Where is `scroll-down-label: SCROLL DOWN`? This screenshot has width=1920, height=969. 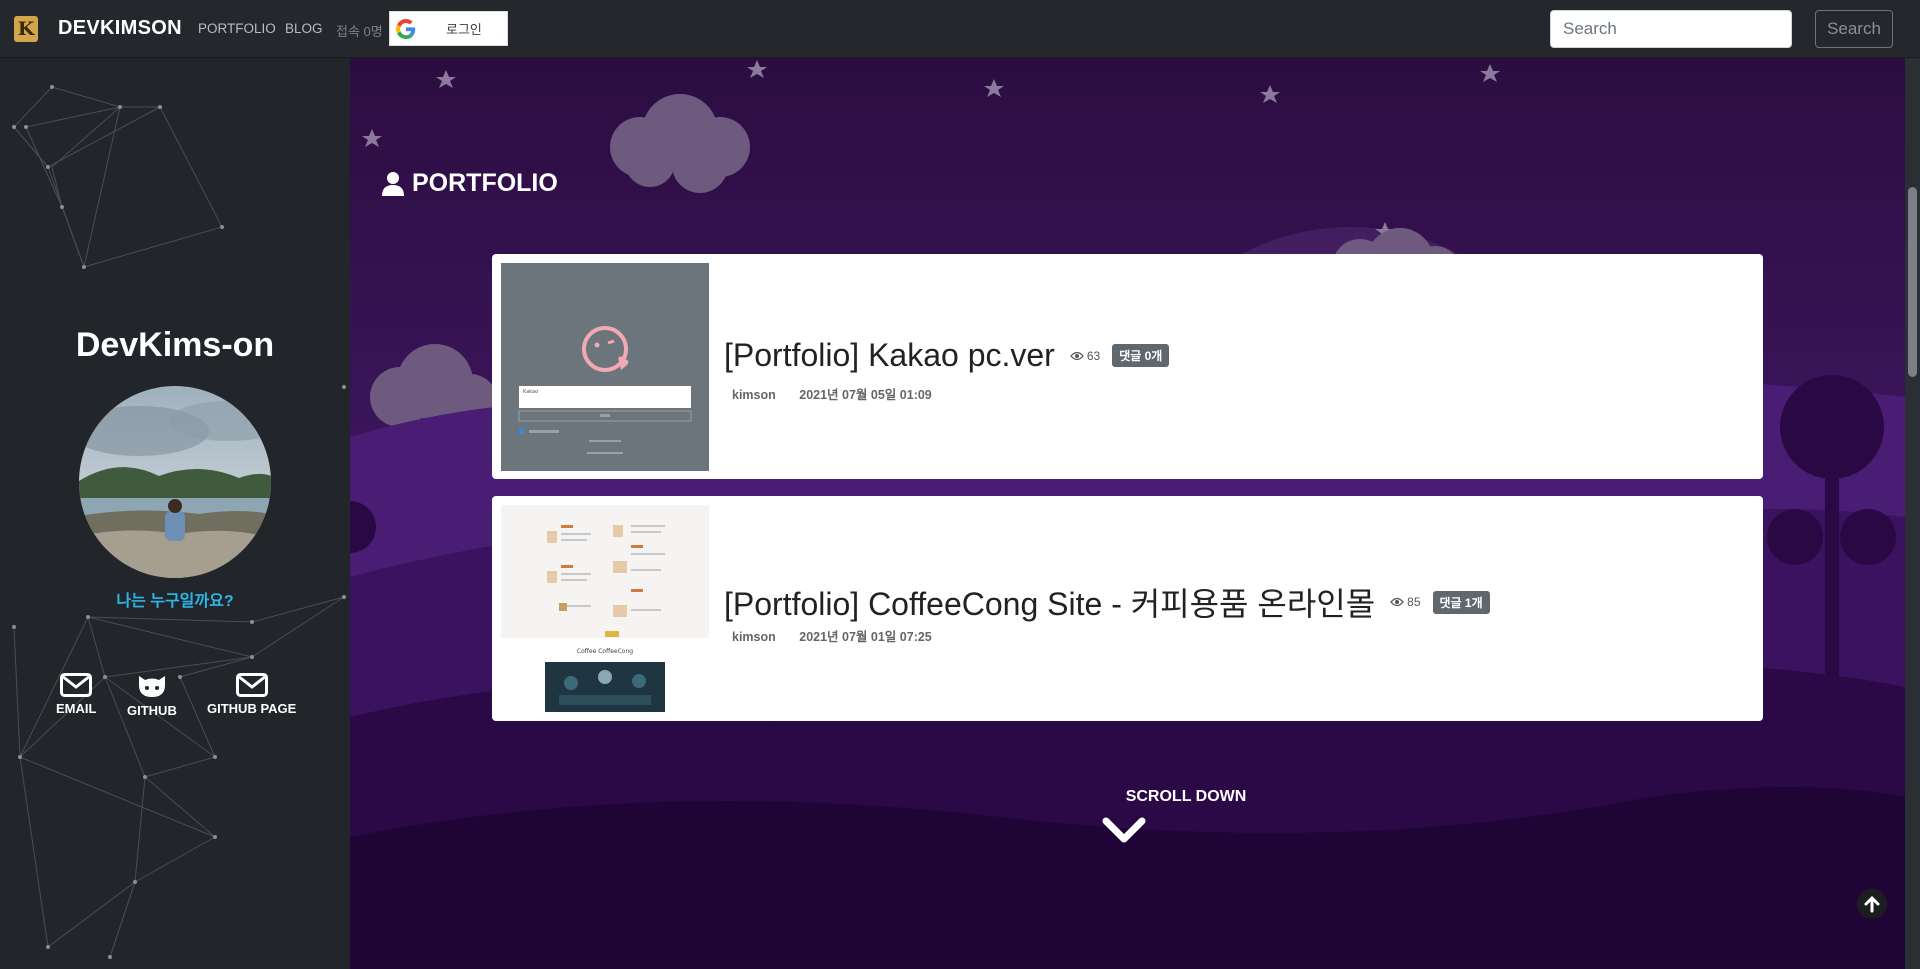
scroll-down-label: SCROLL DOWN is located at coordinates (1186, 797).